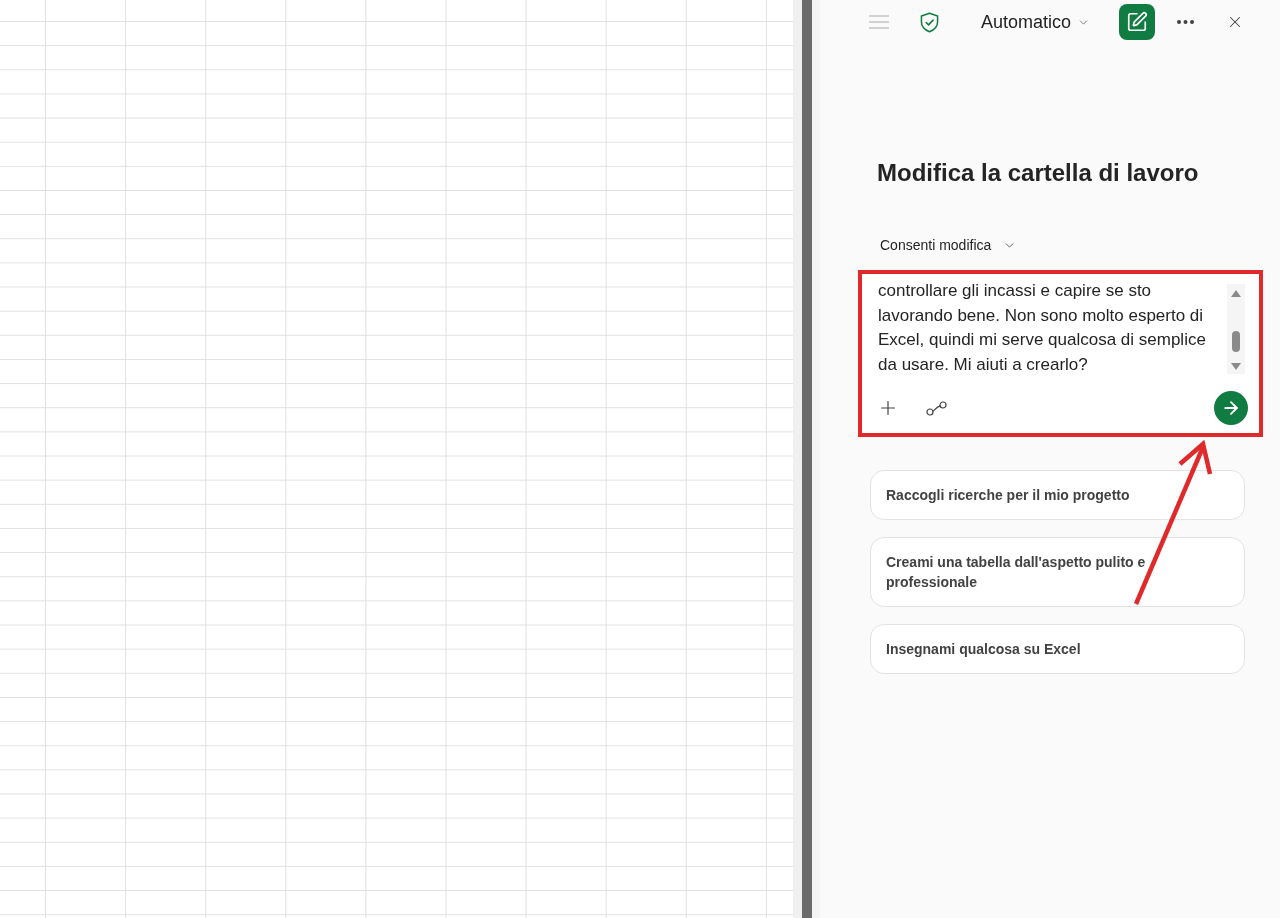 The width and height of the screenshot is (1280, 918). Describe the element at coordinates (1057, 649) in the screenshot. I see `suggestion-card: Insegnami qualcosa su Excel` at that location.